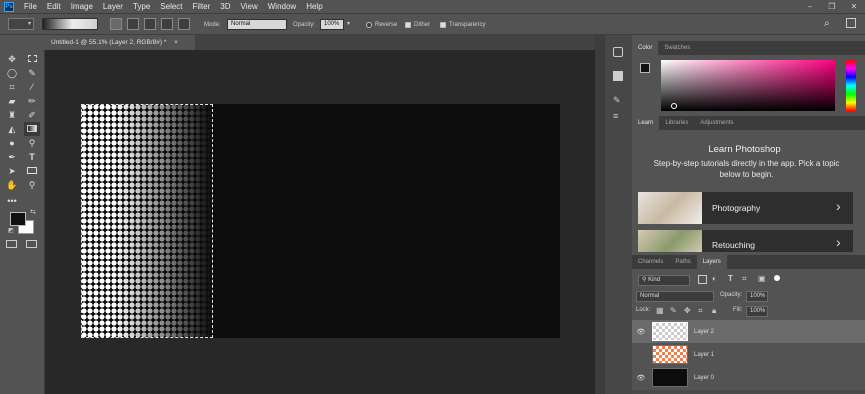  I want to click on restore-button: ❐, so click(832, 6).